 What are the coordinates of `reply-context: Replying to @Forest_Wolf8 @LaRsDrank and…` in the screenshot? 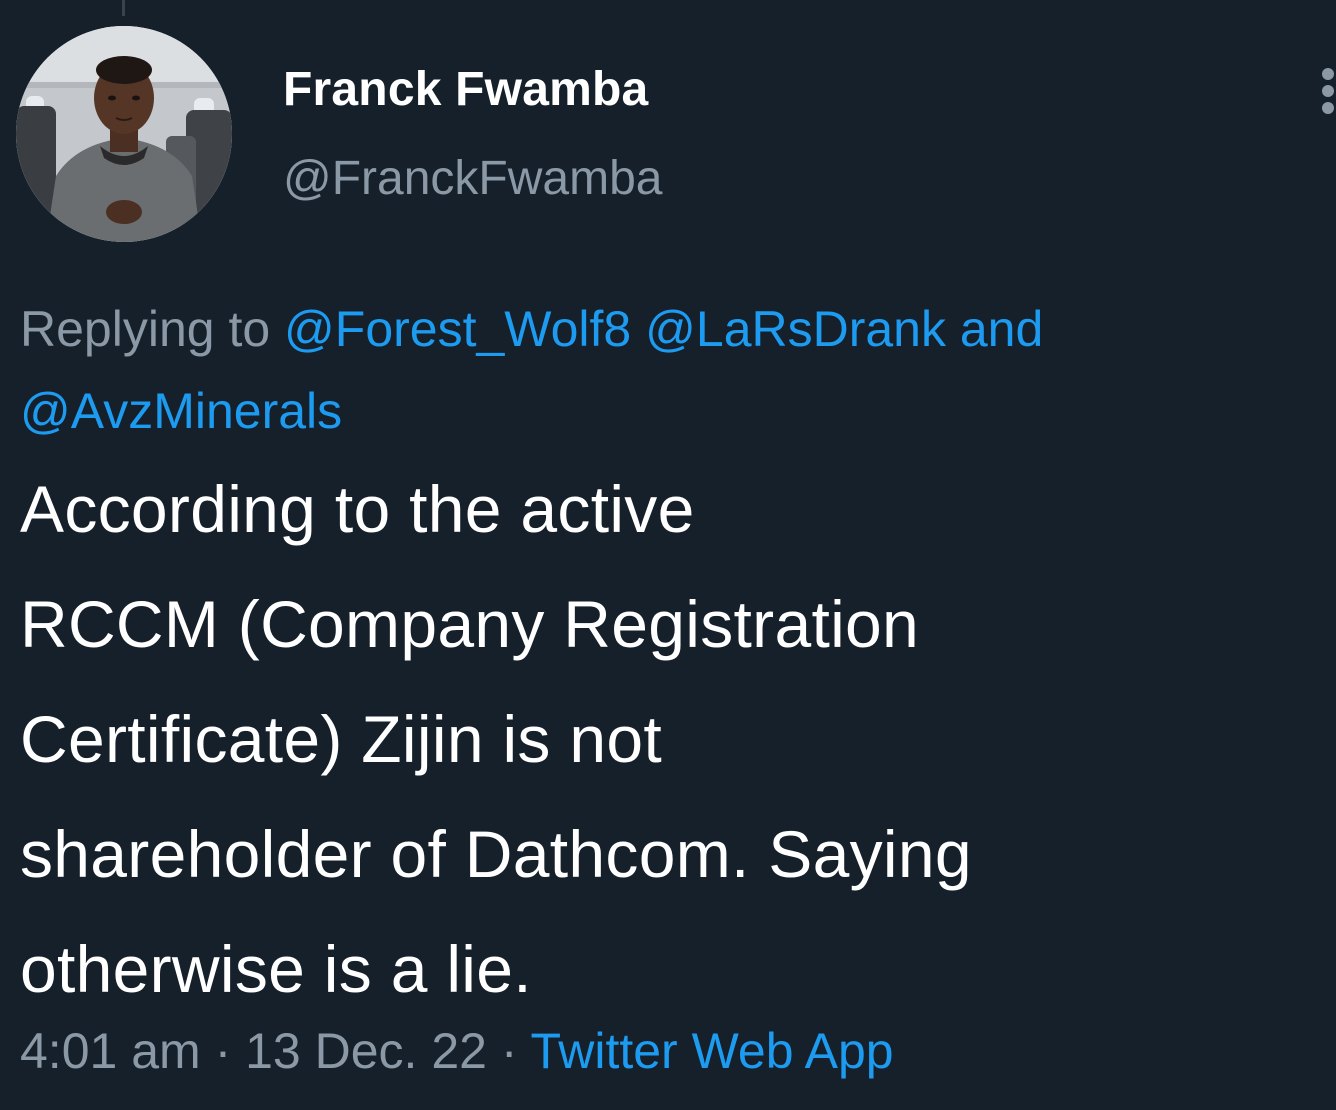 It's located at (650, 370).